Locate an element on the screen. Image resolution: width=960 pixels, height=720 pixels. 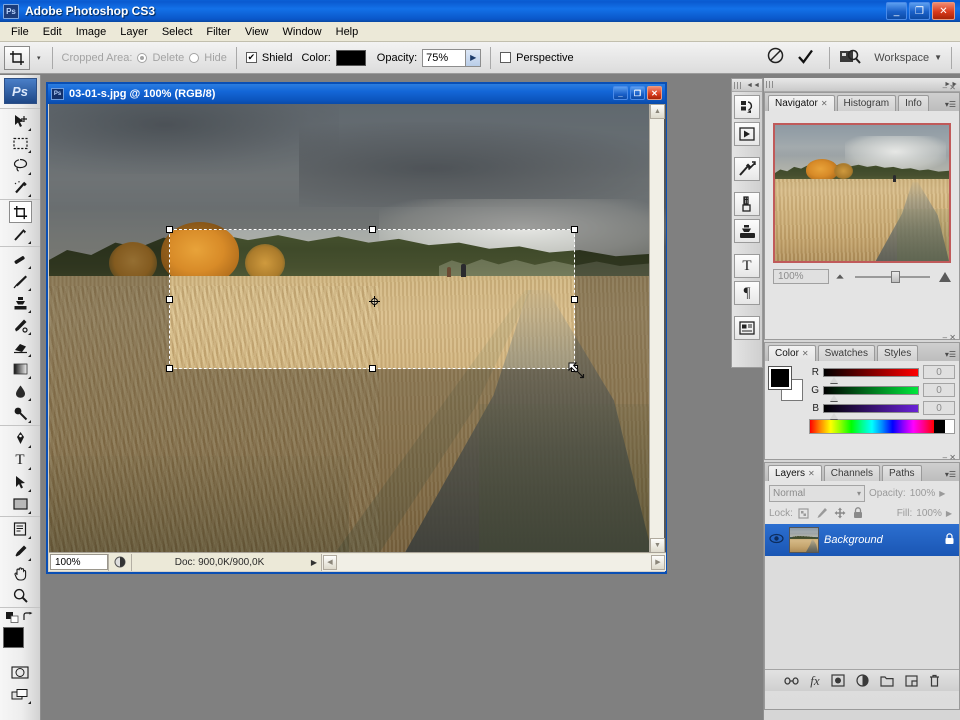
foreground-background-color is located at coordinates (20, 643).